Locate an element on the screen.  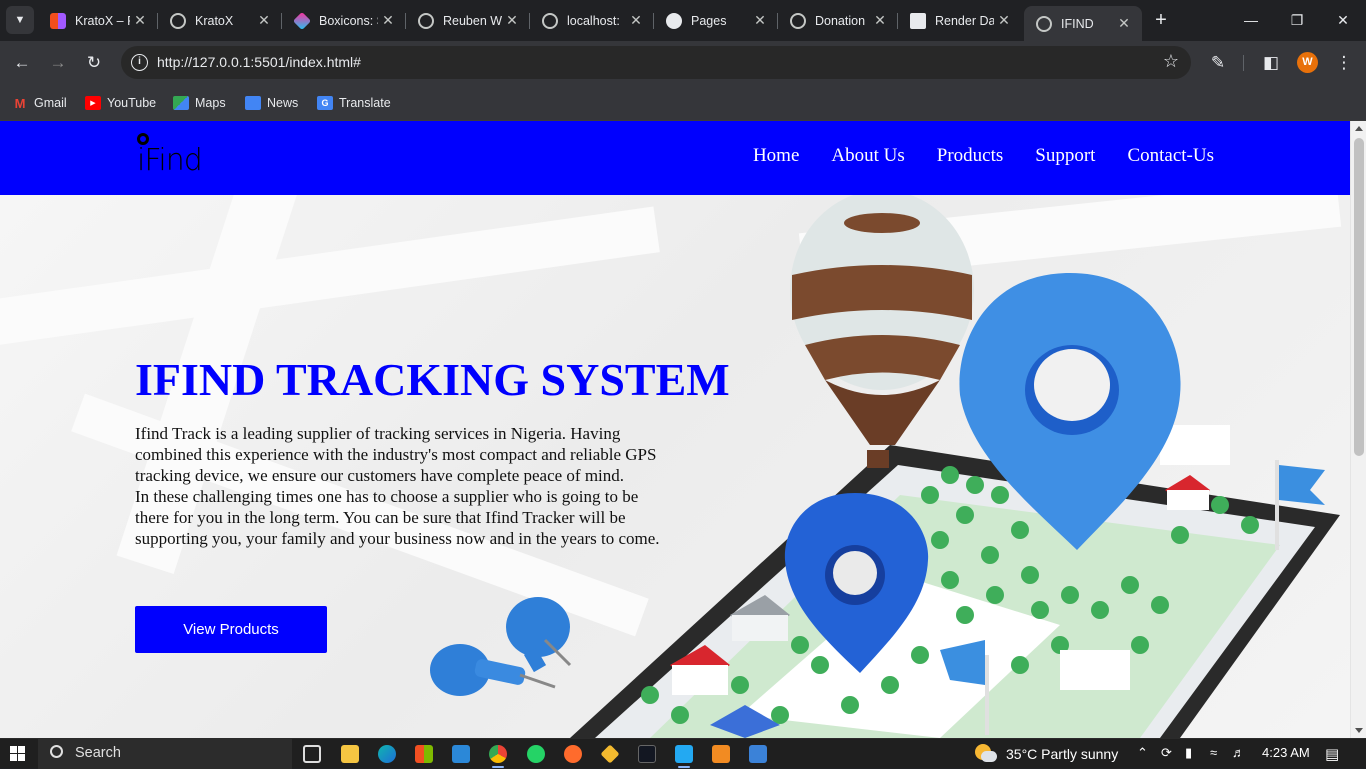
restore-button: ❐ is located at coordinates (1297, 20).